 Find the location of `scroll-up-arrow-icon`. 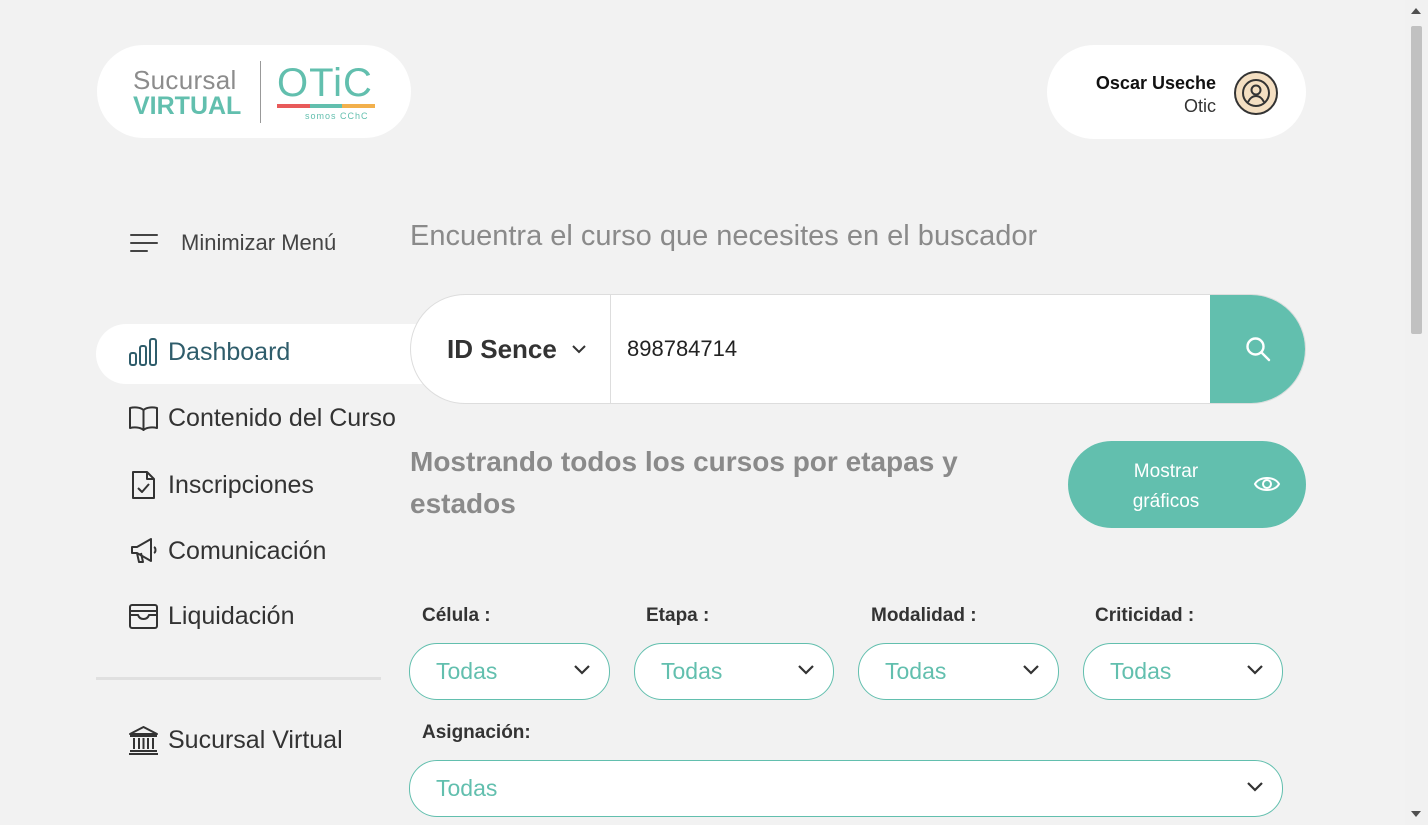

scroll-up-arrow-icon is located at coordinates (1416, 11).